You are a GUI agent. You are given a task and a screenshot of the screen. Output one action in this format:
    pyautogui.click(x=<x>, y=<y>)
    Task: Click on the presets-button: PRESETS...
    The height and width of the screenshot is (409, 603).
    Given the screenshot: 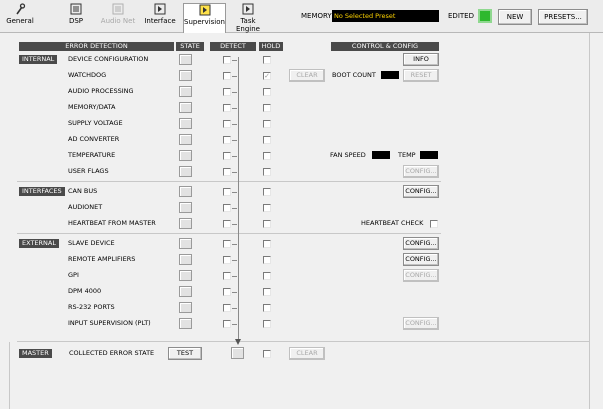 What is the action you would take?
    pyautogui.click(x=563, y=17)
    